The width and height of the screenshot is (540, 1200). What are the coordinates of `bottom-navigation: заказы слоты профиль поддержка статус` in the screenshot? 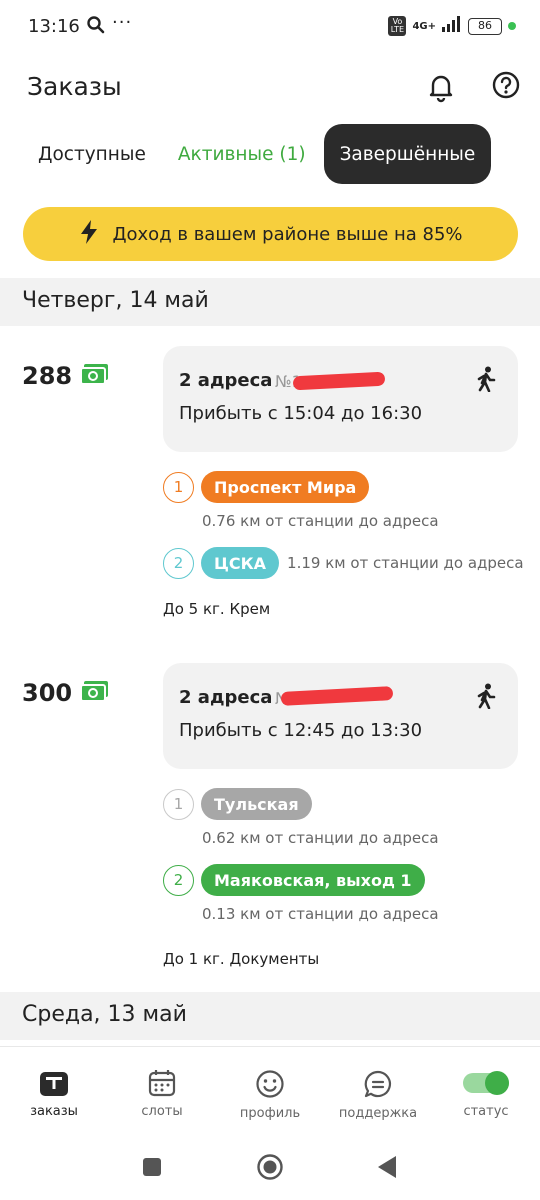 It's located at (270, 1091).